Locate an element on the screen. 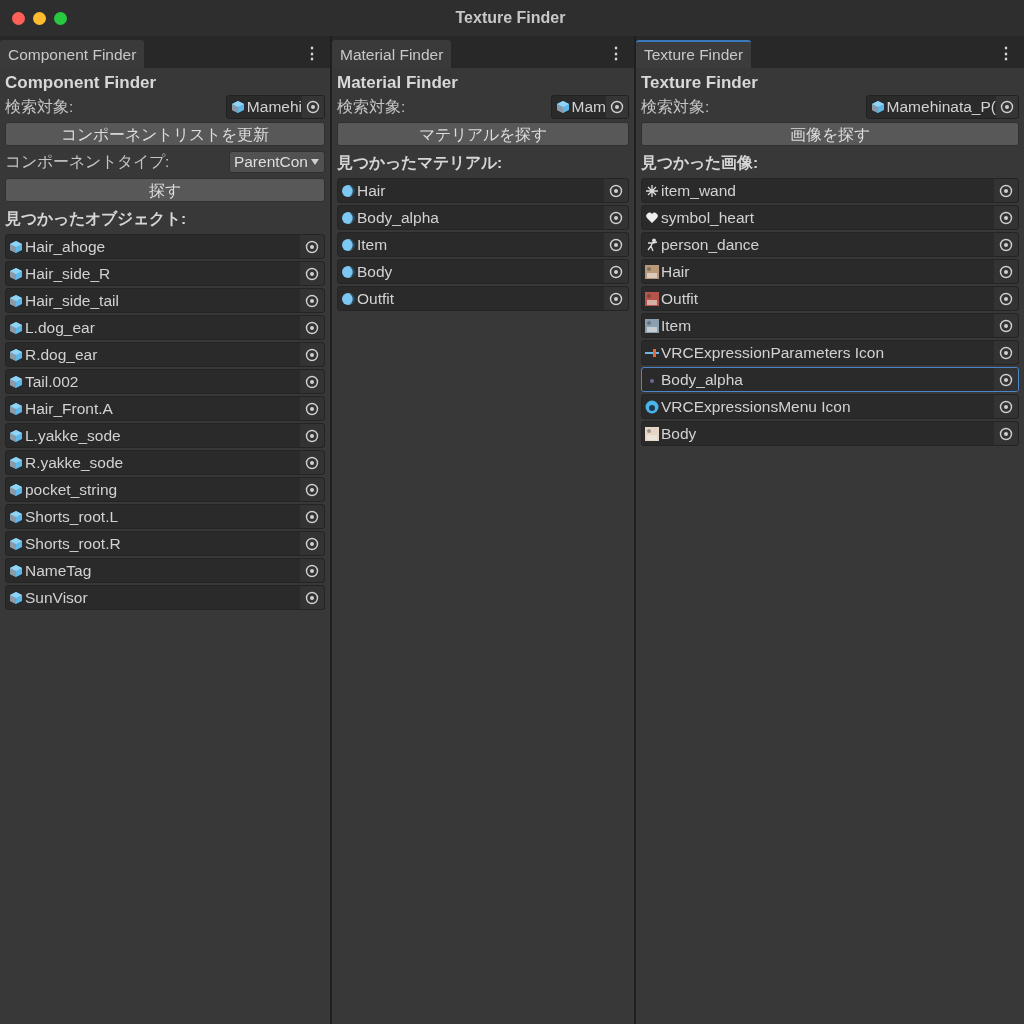 Image resolution: width=1024 pixels, height=1024 pixels. result-label: Outfit is located at coordinates (680, 298).